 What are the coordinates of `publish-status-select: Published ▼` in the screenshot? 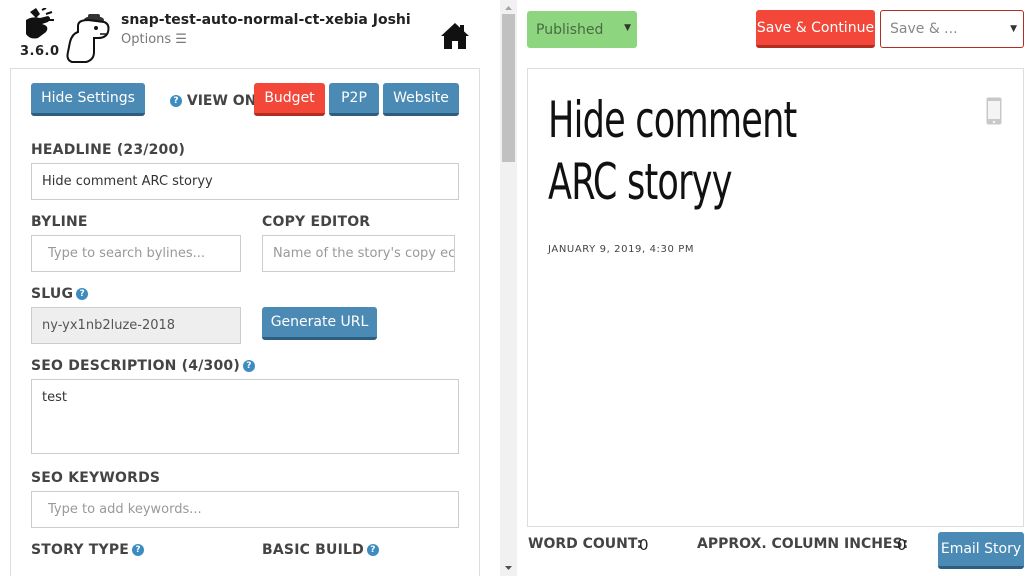 It's located at (582, 29).